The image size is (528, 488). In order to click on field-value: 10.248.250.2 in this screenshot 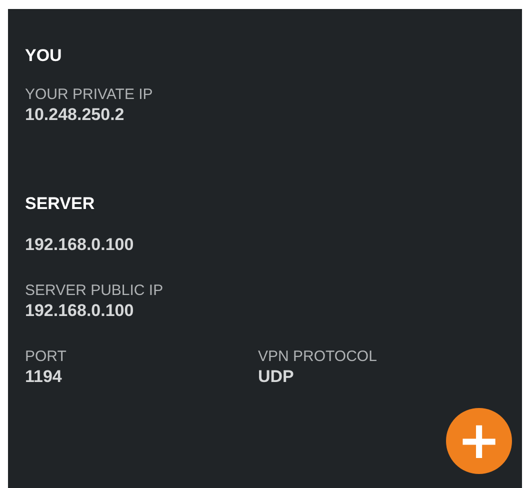, I will do `click(75, 115)`.